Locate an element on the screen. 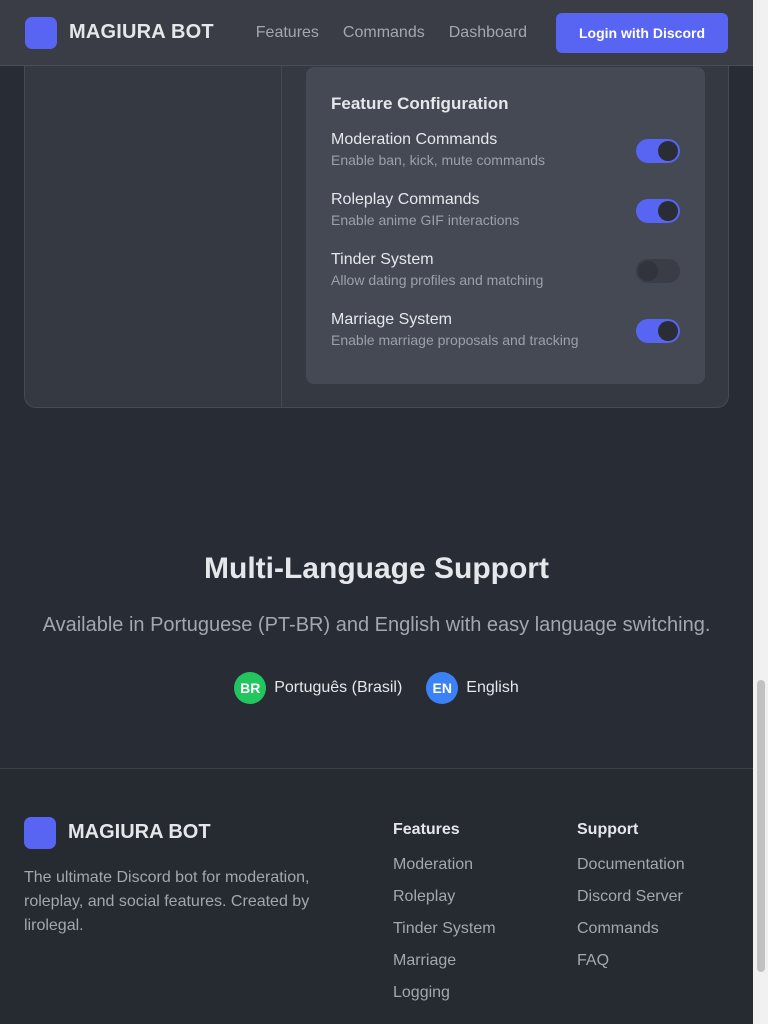  page-scrollbar is located at coordinates (760, 512).